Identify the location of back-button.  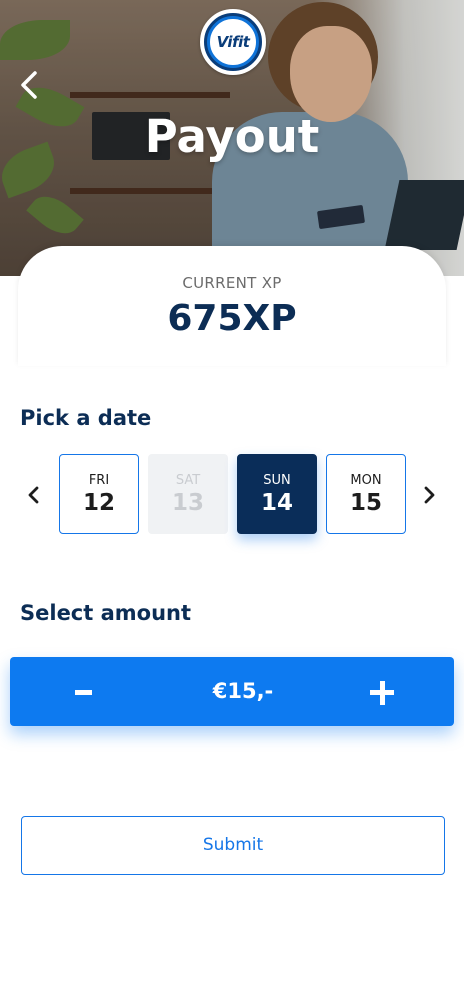
(29, 85).